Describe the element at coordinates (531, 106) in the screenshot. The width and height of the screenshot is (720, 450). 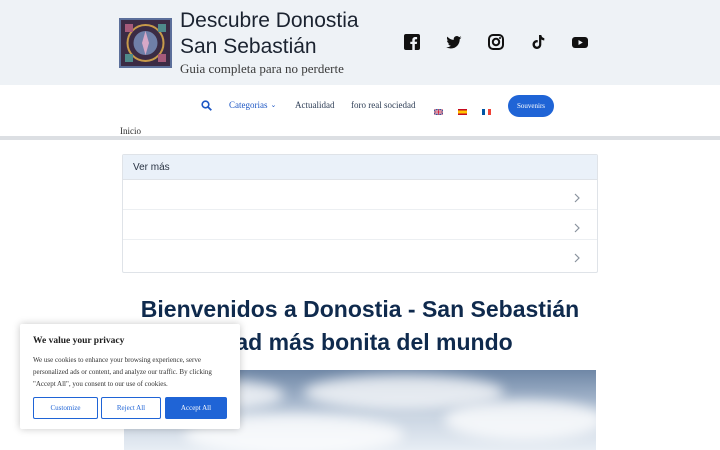
I see `souvenirs-button: Souvenirs` at that location.